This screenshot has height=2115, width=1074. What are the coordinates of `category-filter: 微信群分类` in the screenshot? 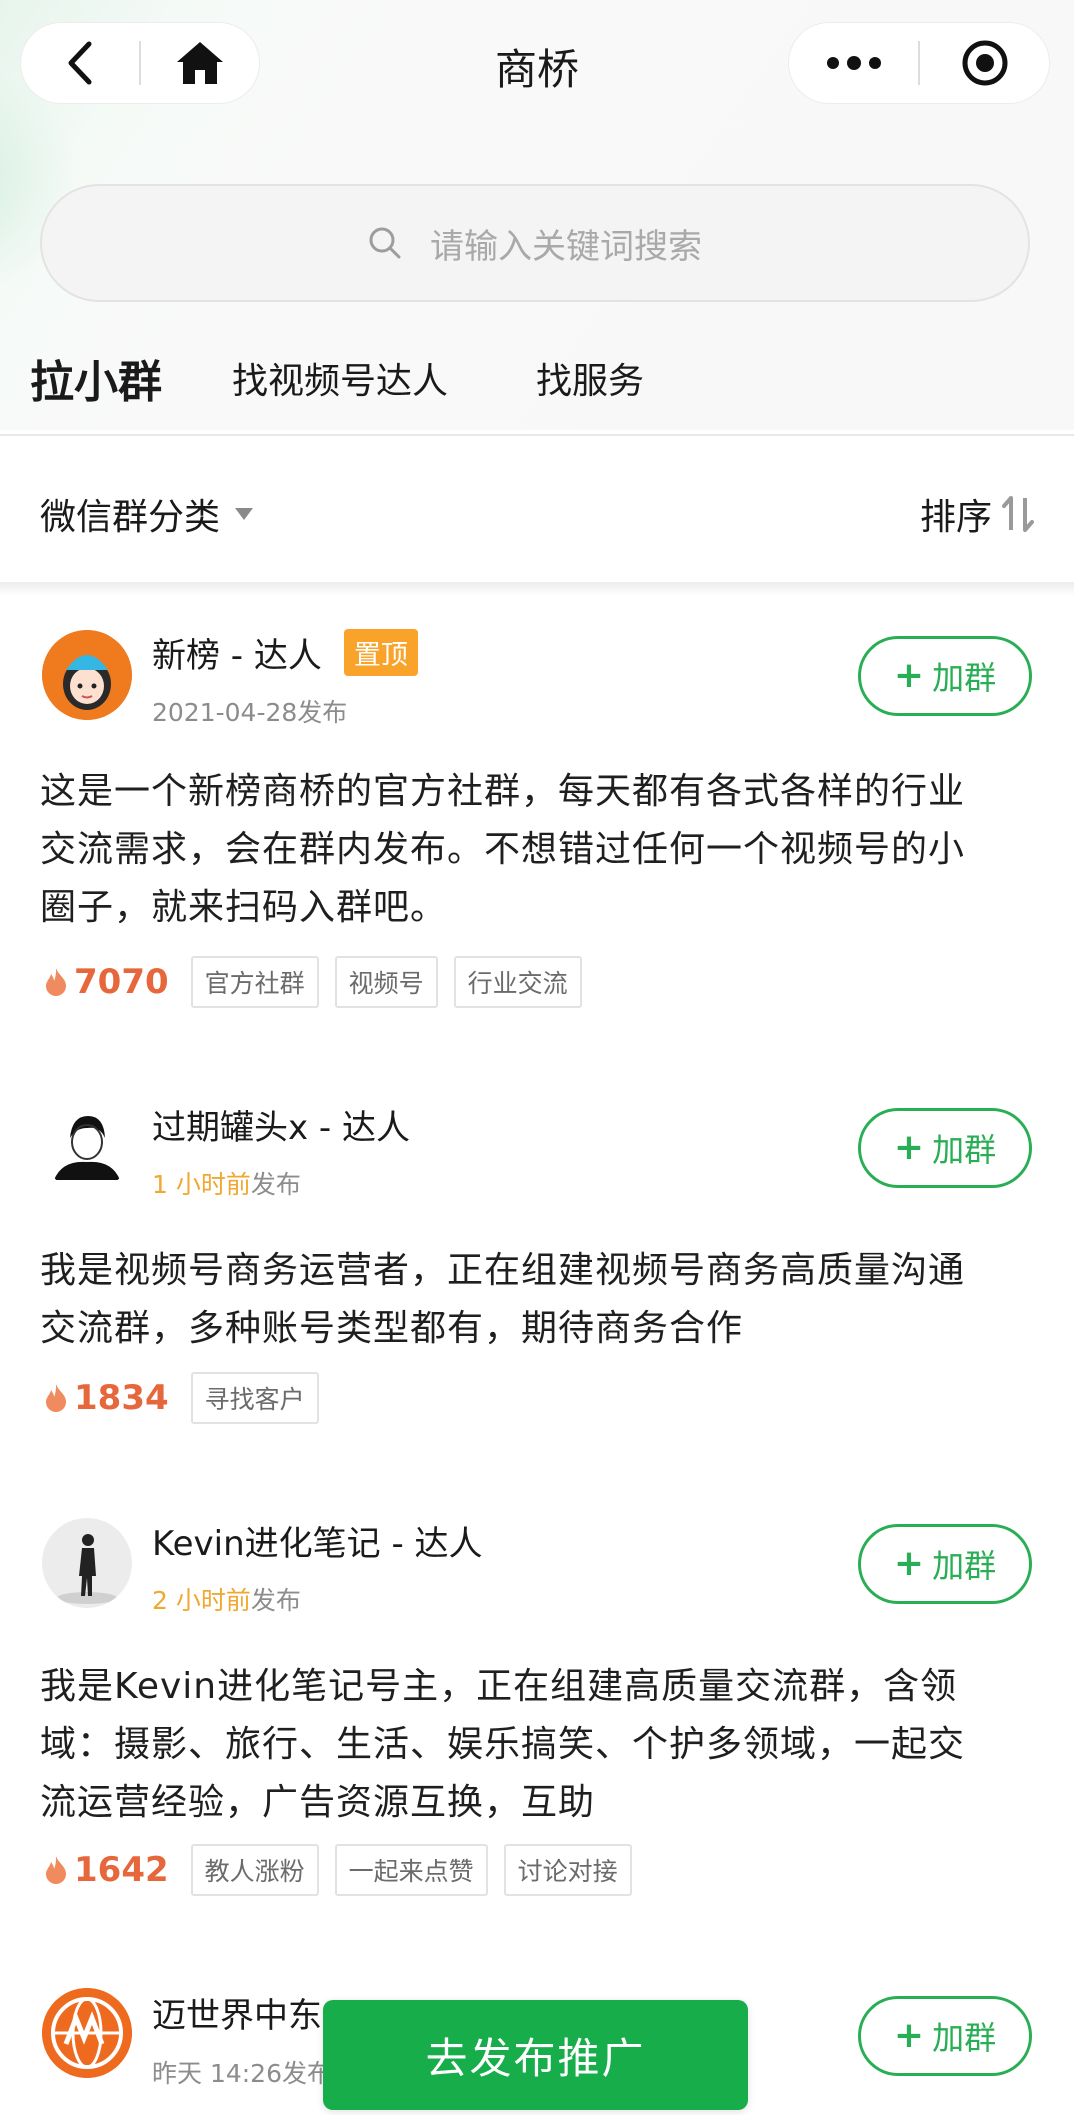 It's located at (147, 514).